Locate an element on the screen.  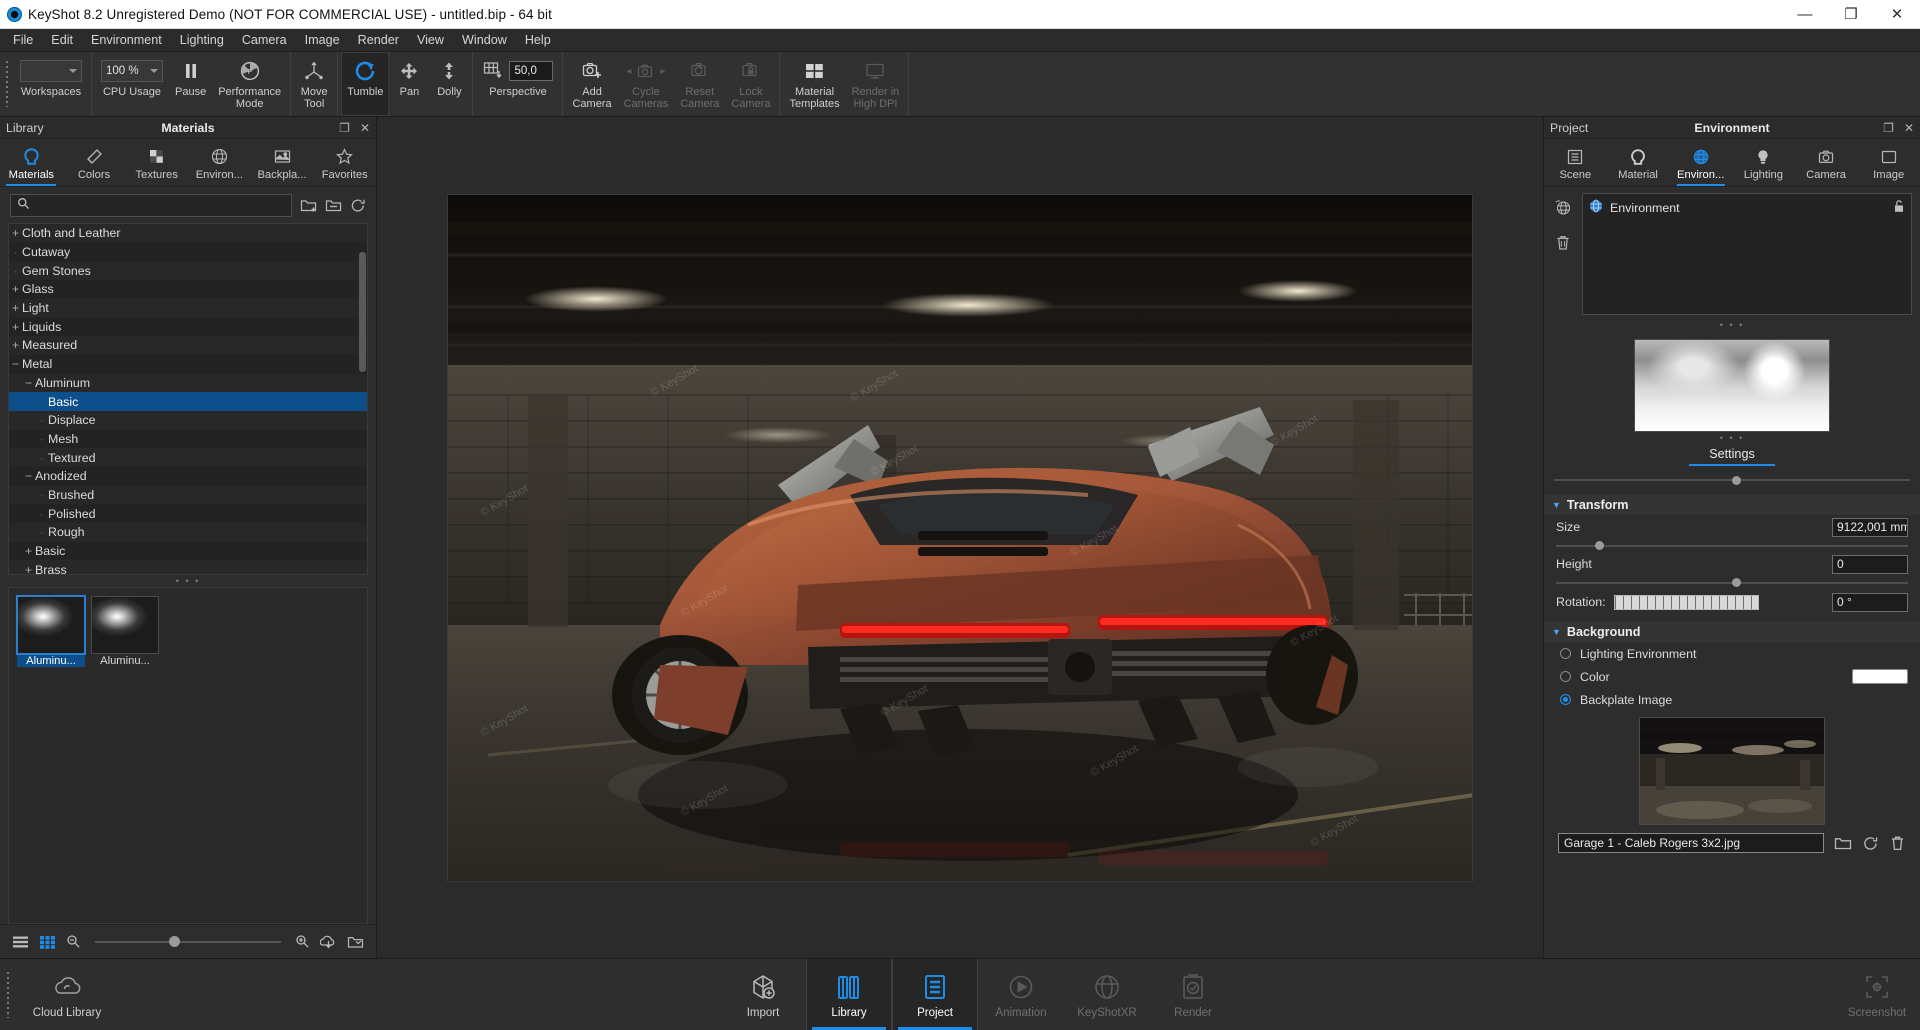
transform-section-header: ▼ Transform is located at coordinates (1732, 505).